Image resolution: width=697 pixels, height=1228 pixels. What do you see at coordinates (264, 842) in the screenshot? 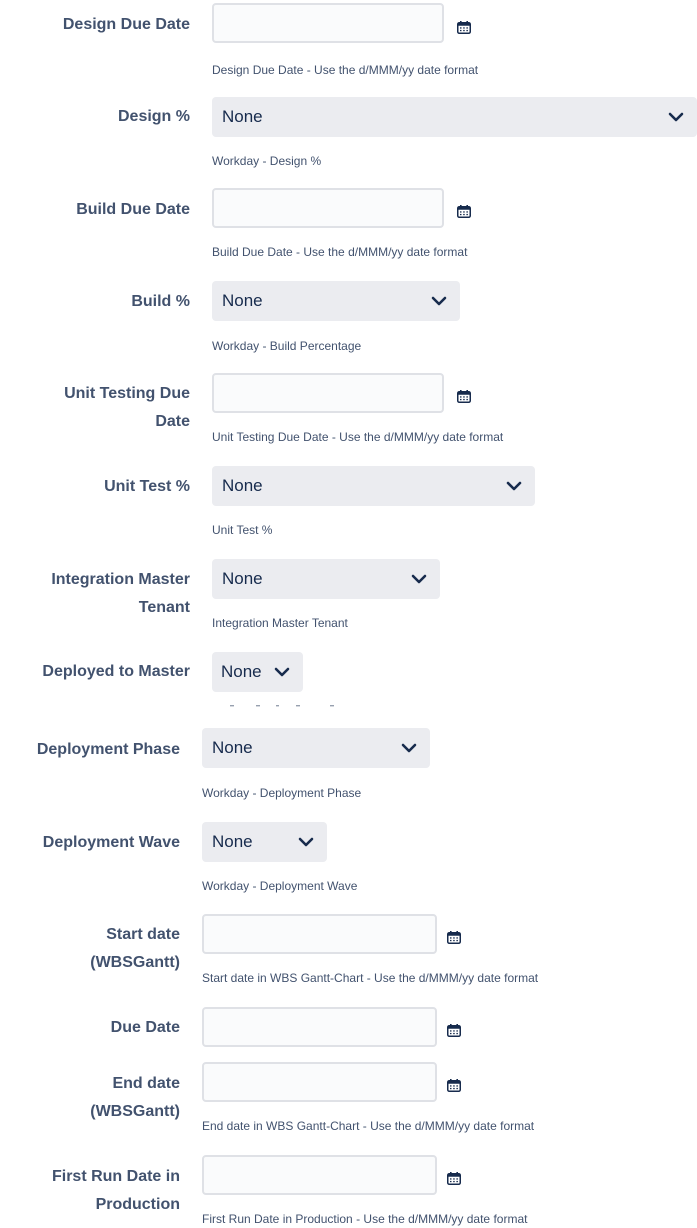
I see `deployment-wave-select: None` at bounding box center [264, 842].